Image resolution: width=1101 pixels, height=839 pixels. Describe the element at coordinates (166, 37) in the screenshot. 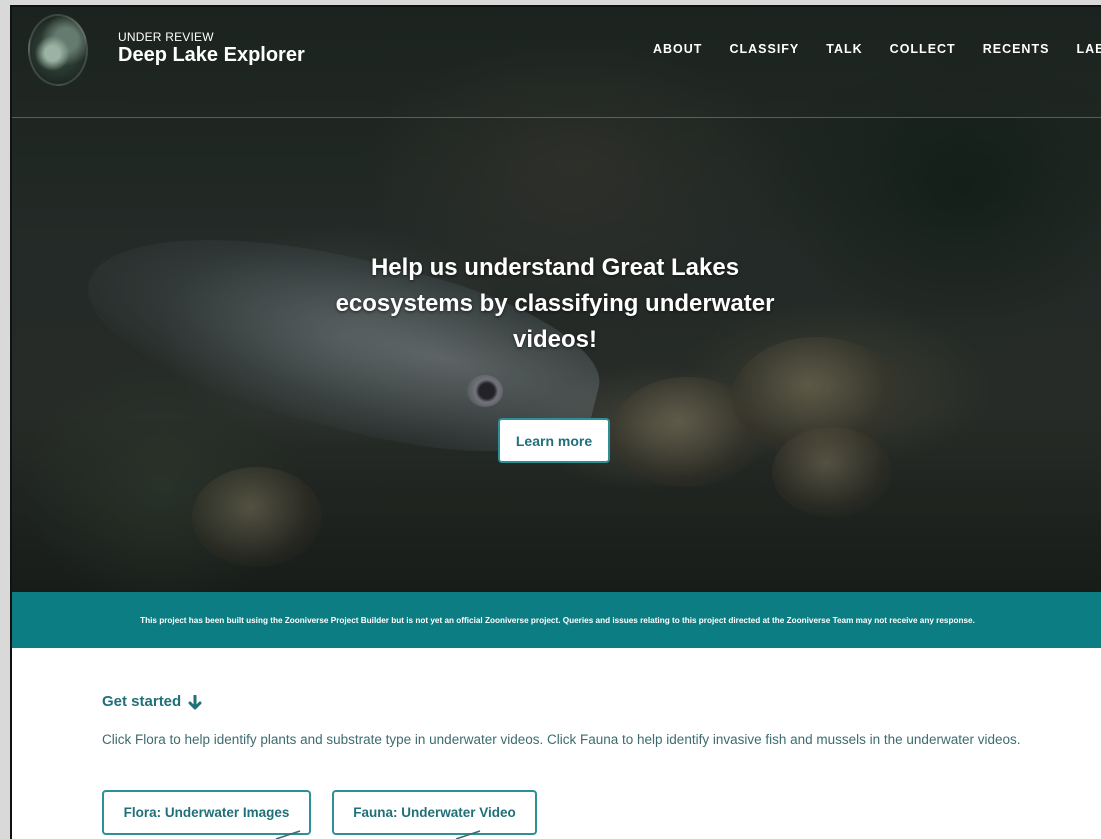

I see `status-label: UNDER REVIEW` at that location.